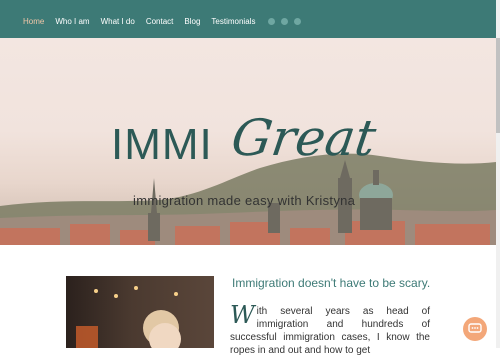 This screenshot has height=357, width=500. What do you see at coordinates (118, 22) in the screenshot?
I see `nav-what-i-do: What I do` at bounding box center [118, 22].